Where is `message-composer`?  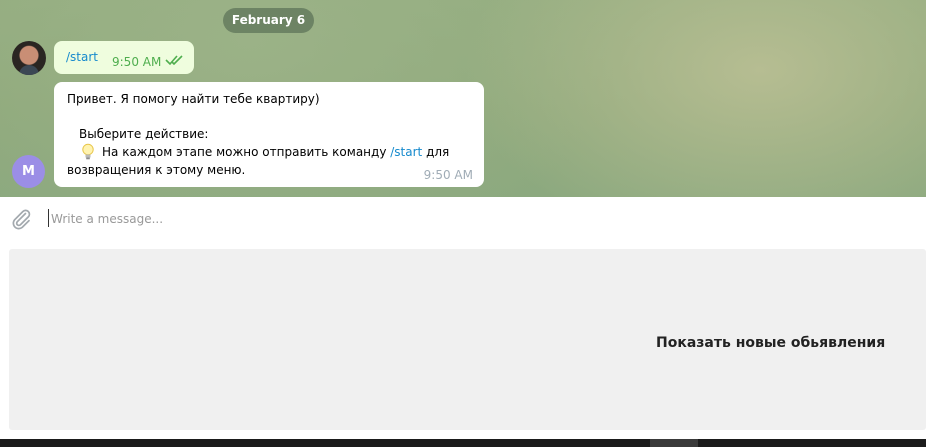
message-composer is located at coordinates (463, 221).